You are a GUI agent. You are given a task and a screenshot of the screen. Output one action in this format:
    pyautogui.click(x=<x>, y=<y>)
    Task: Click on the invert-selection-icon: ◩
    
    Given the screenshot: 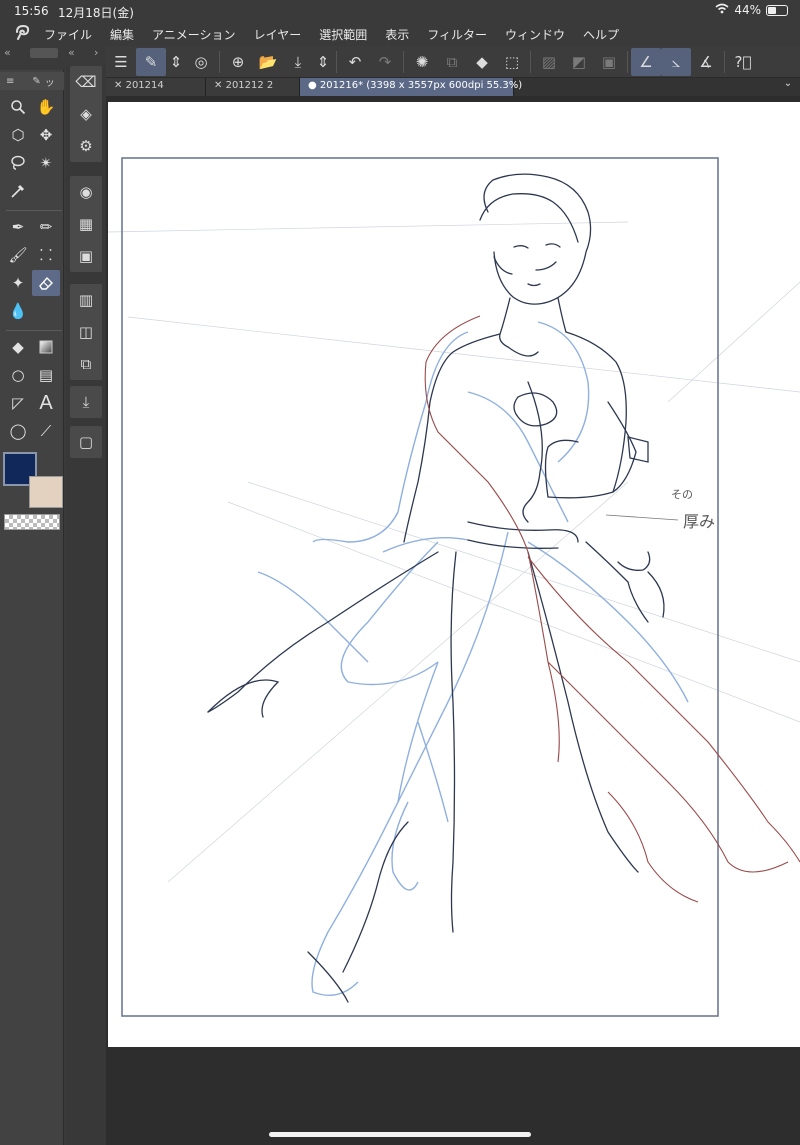 What is the action you would take?
    pyautogui.click(x=579, y=62)
    